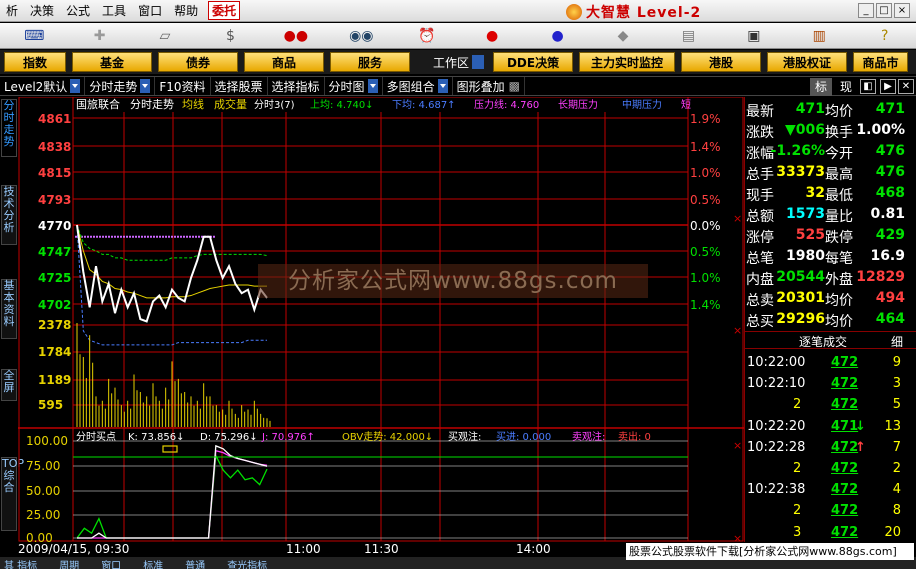 The image size is (916, 569). I want to click on red-ball-icon: ●, so click(492, 36).